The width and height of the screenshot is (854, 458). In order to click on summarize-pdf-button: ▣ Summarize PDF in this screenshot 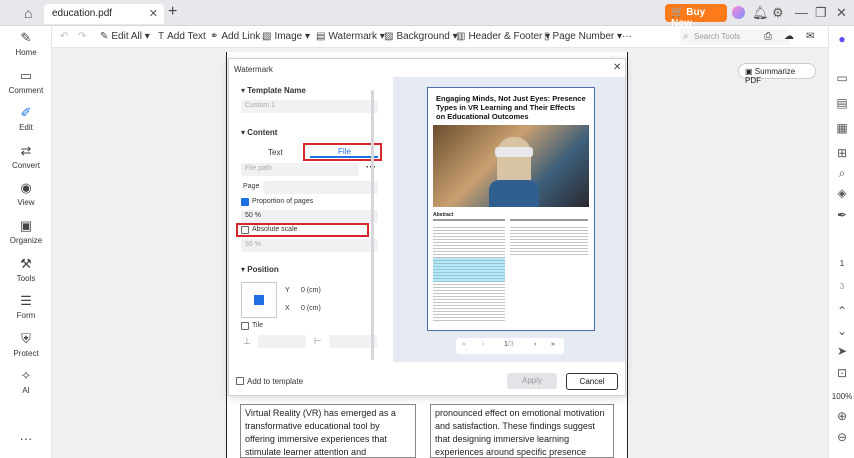, I will do `click(777, 74)`.